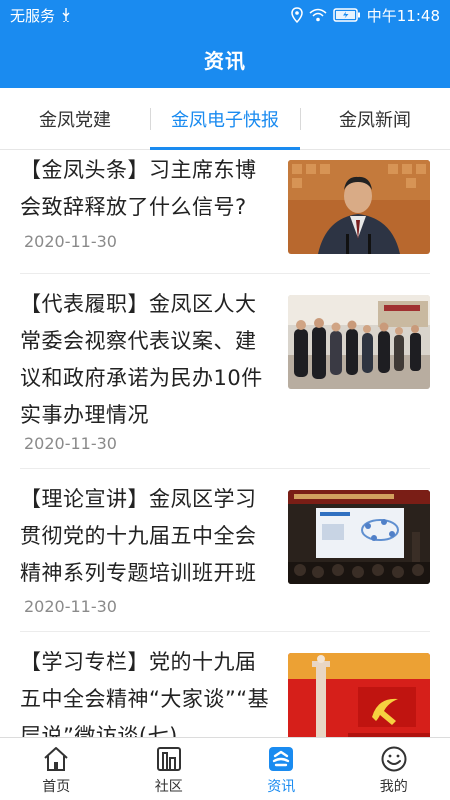  Describe the element at coordinates (394, 759) in the screenshot. I see `profile-icon` at that location.